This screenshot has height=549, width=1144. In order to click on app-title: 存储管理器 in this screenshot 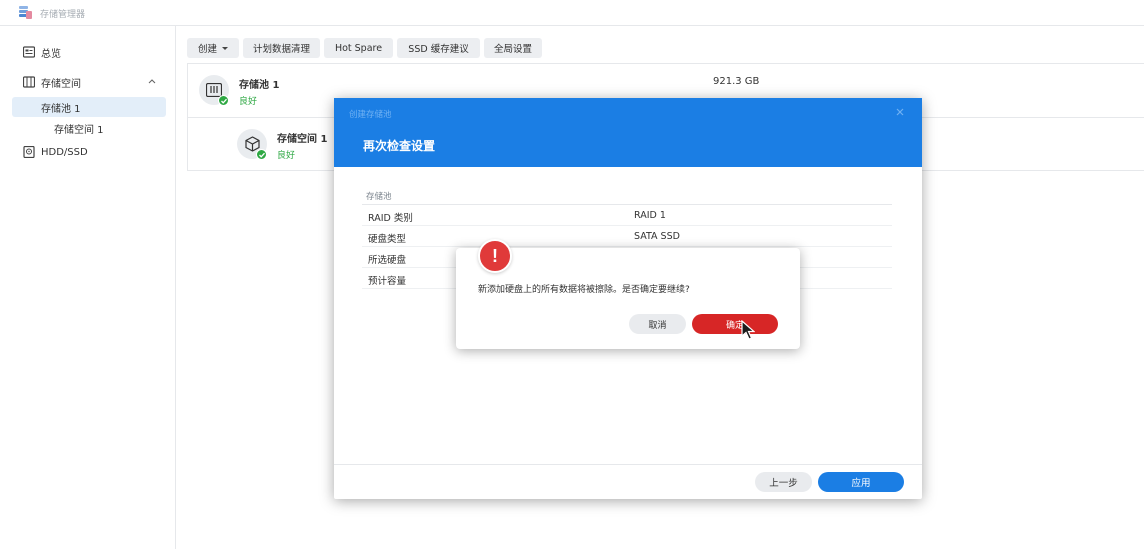, I will do `click(63, 15)`.